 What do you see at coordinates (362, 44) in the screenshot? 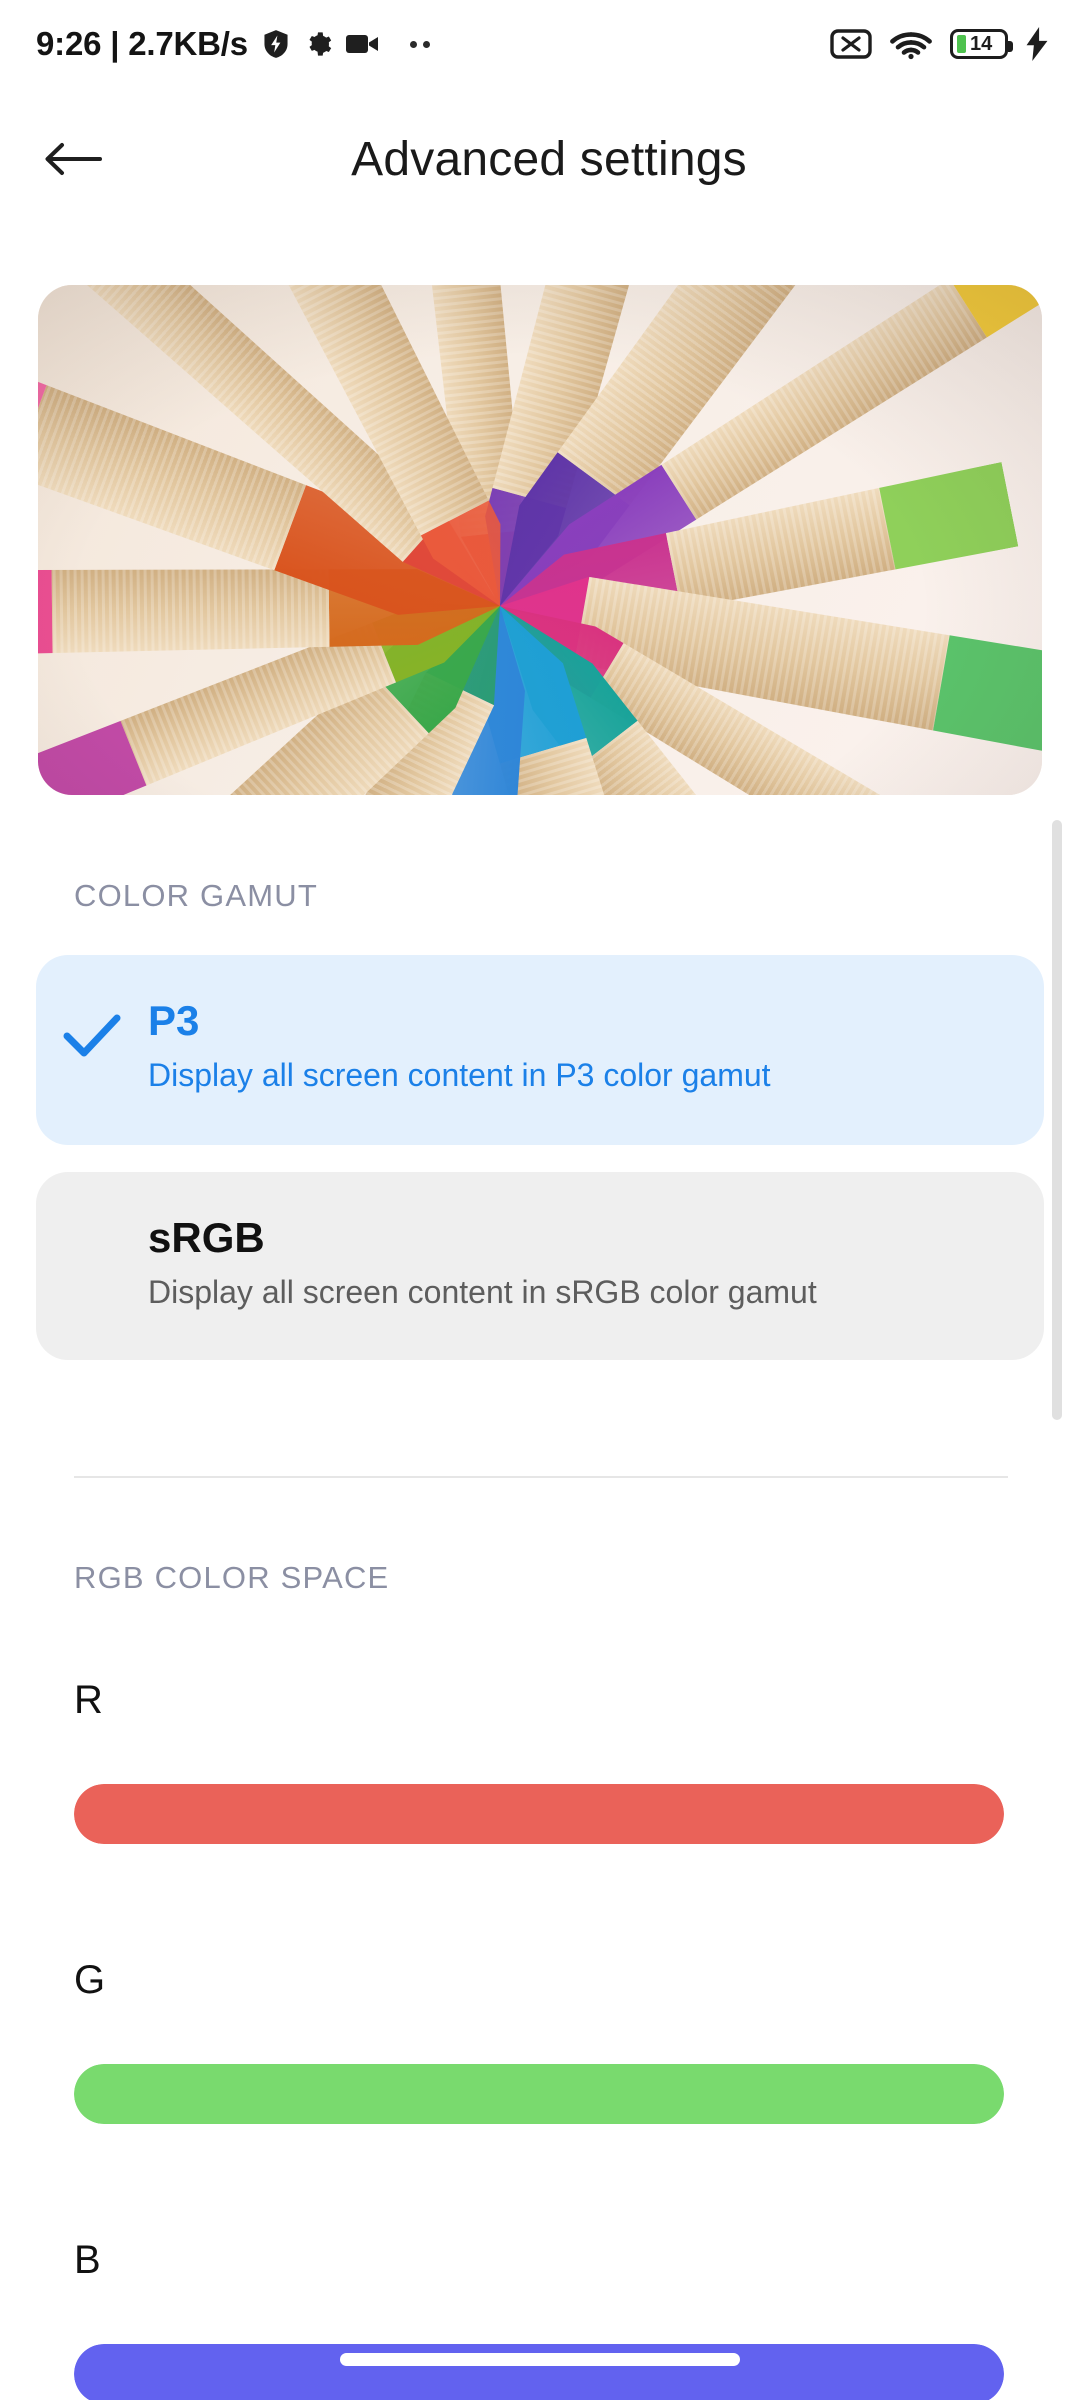
I see `video-camera-icon` at bounding box center [362, 44].